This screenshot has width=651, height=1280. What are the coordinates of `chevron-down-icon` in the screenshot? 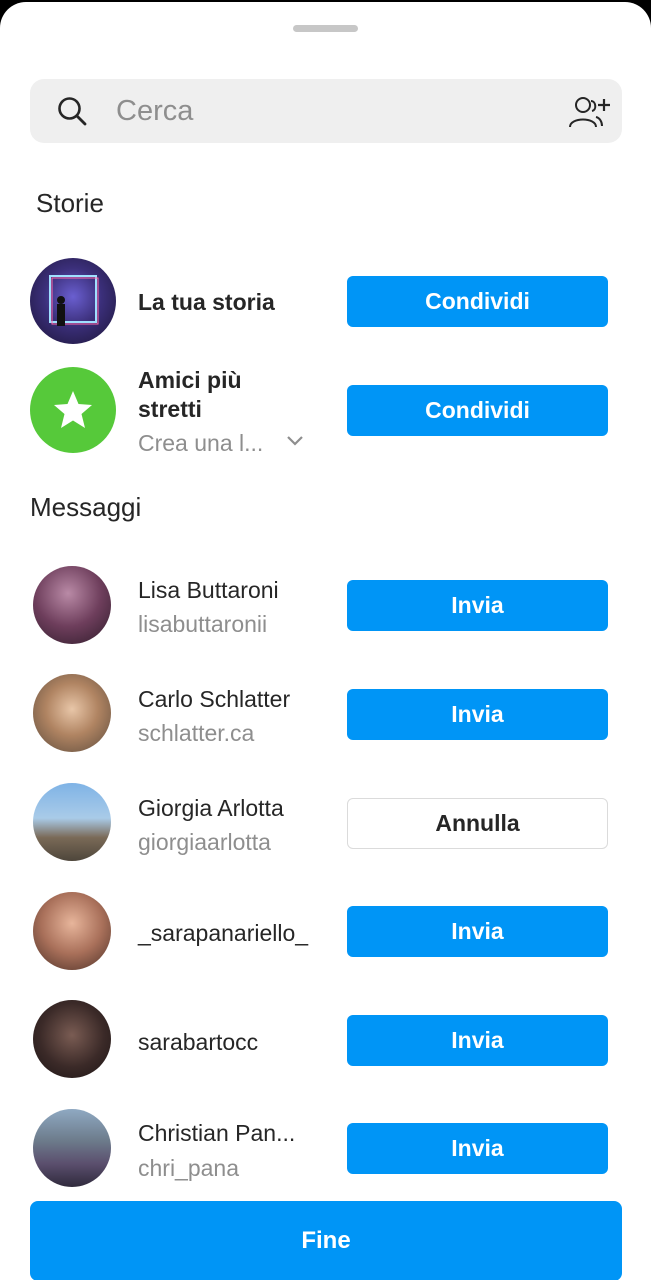 It's located at (295, 441).